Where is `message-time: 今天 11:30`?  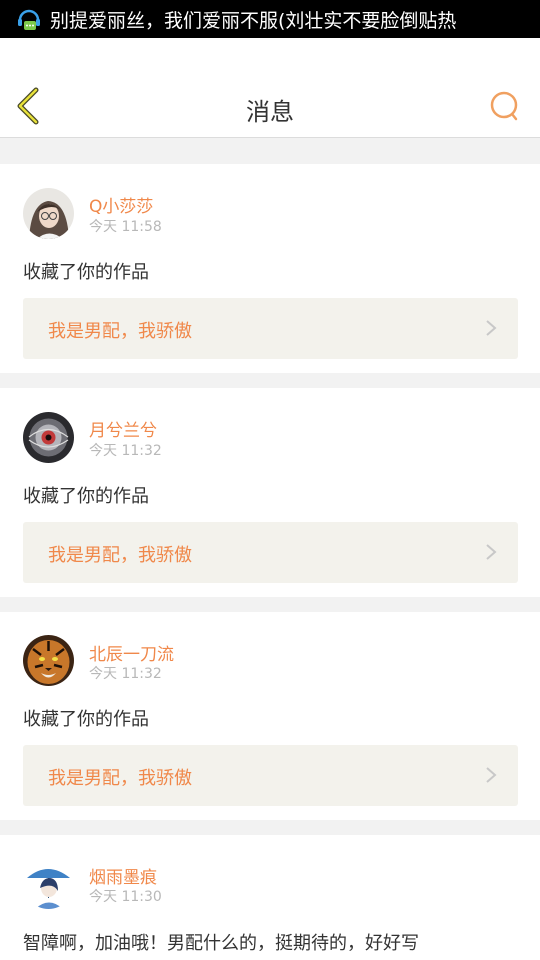 message-time: 今天 11:30 is located at coordinates (125, 897).